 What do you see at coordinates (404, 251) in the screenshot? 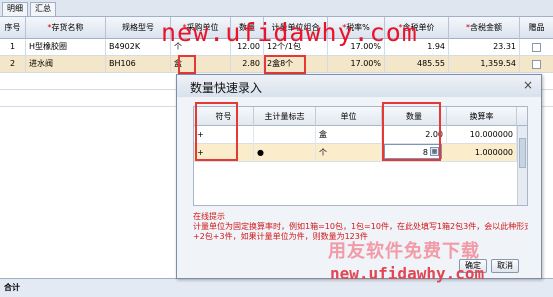
I see `watermark-brand: 用友软件免费下载` at bounding box center [404, 251].